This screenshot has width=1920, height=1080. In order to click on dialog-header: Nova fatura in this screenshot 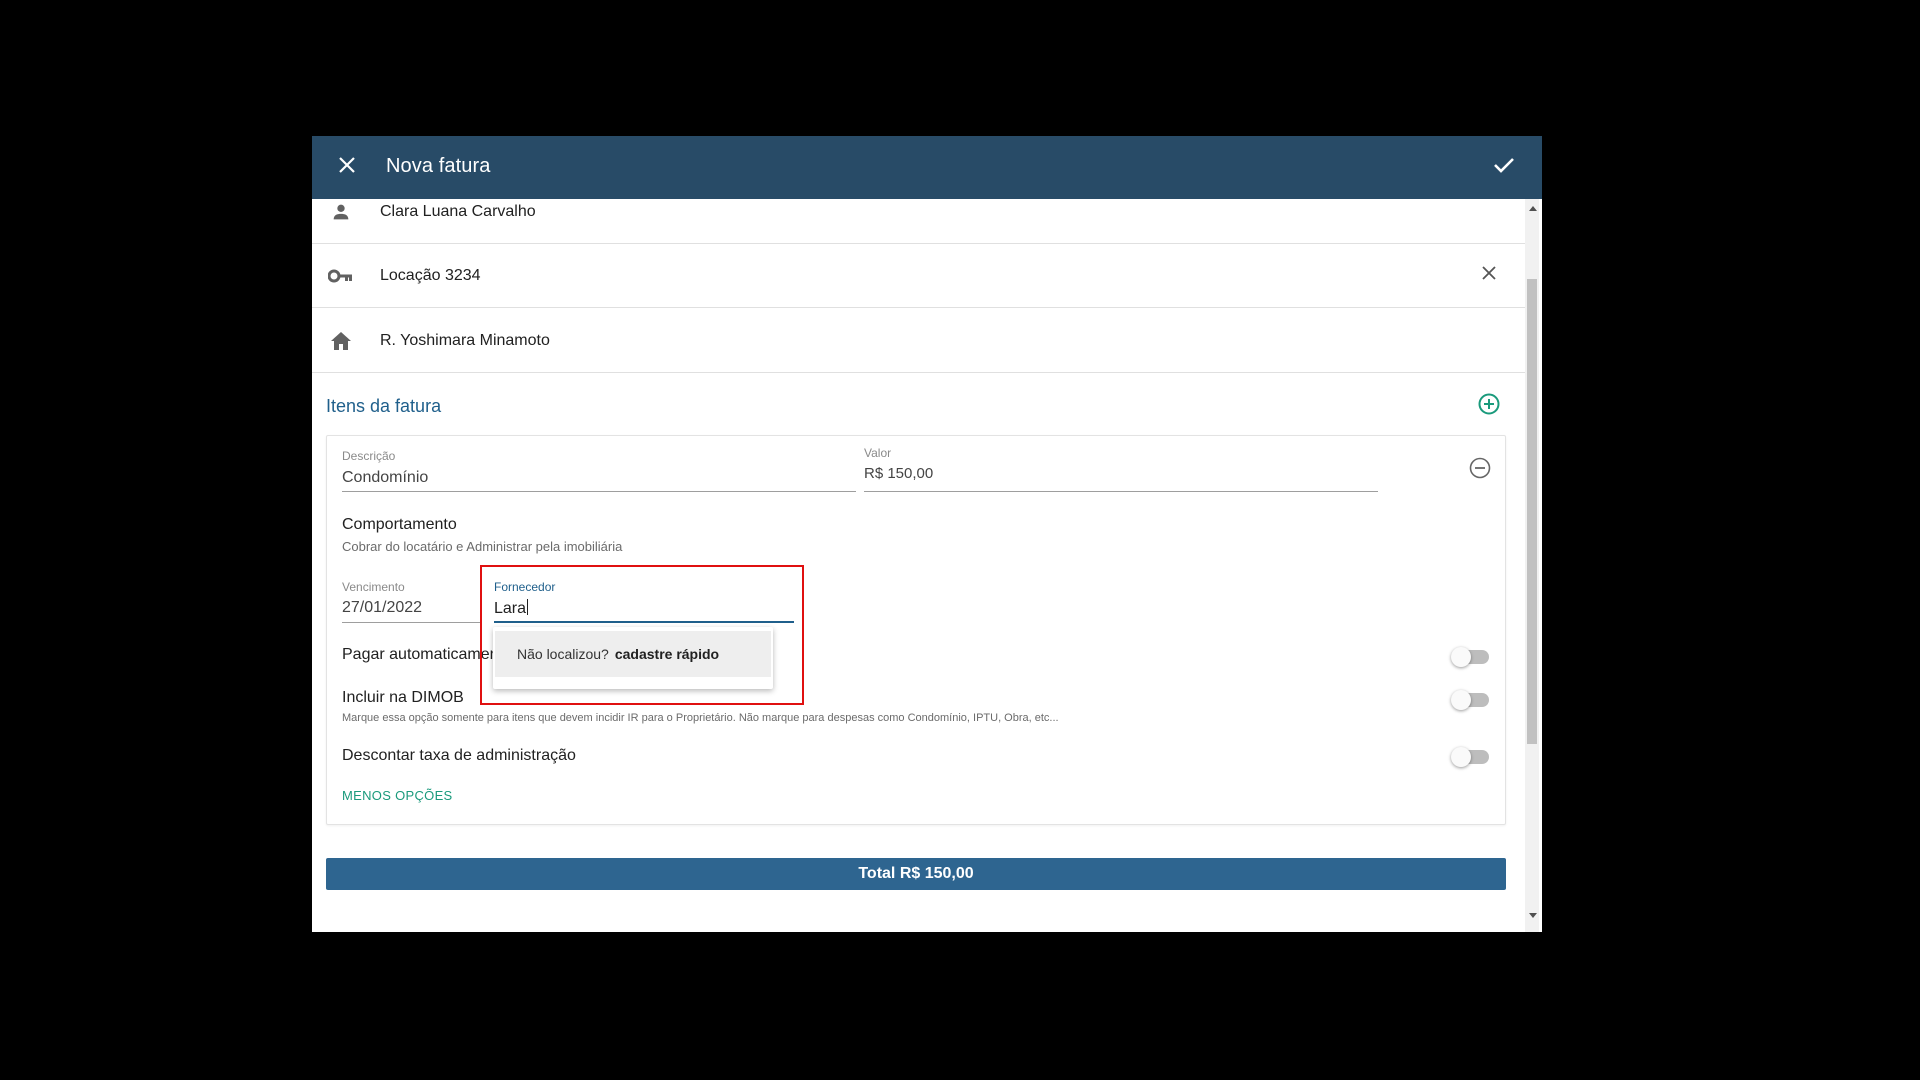, I will do `click(927, 167)`.